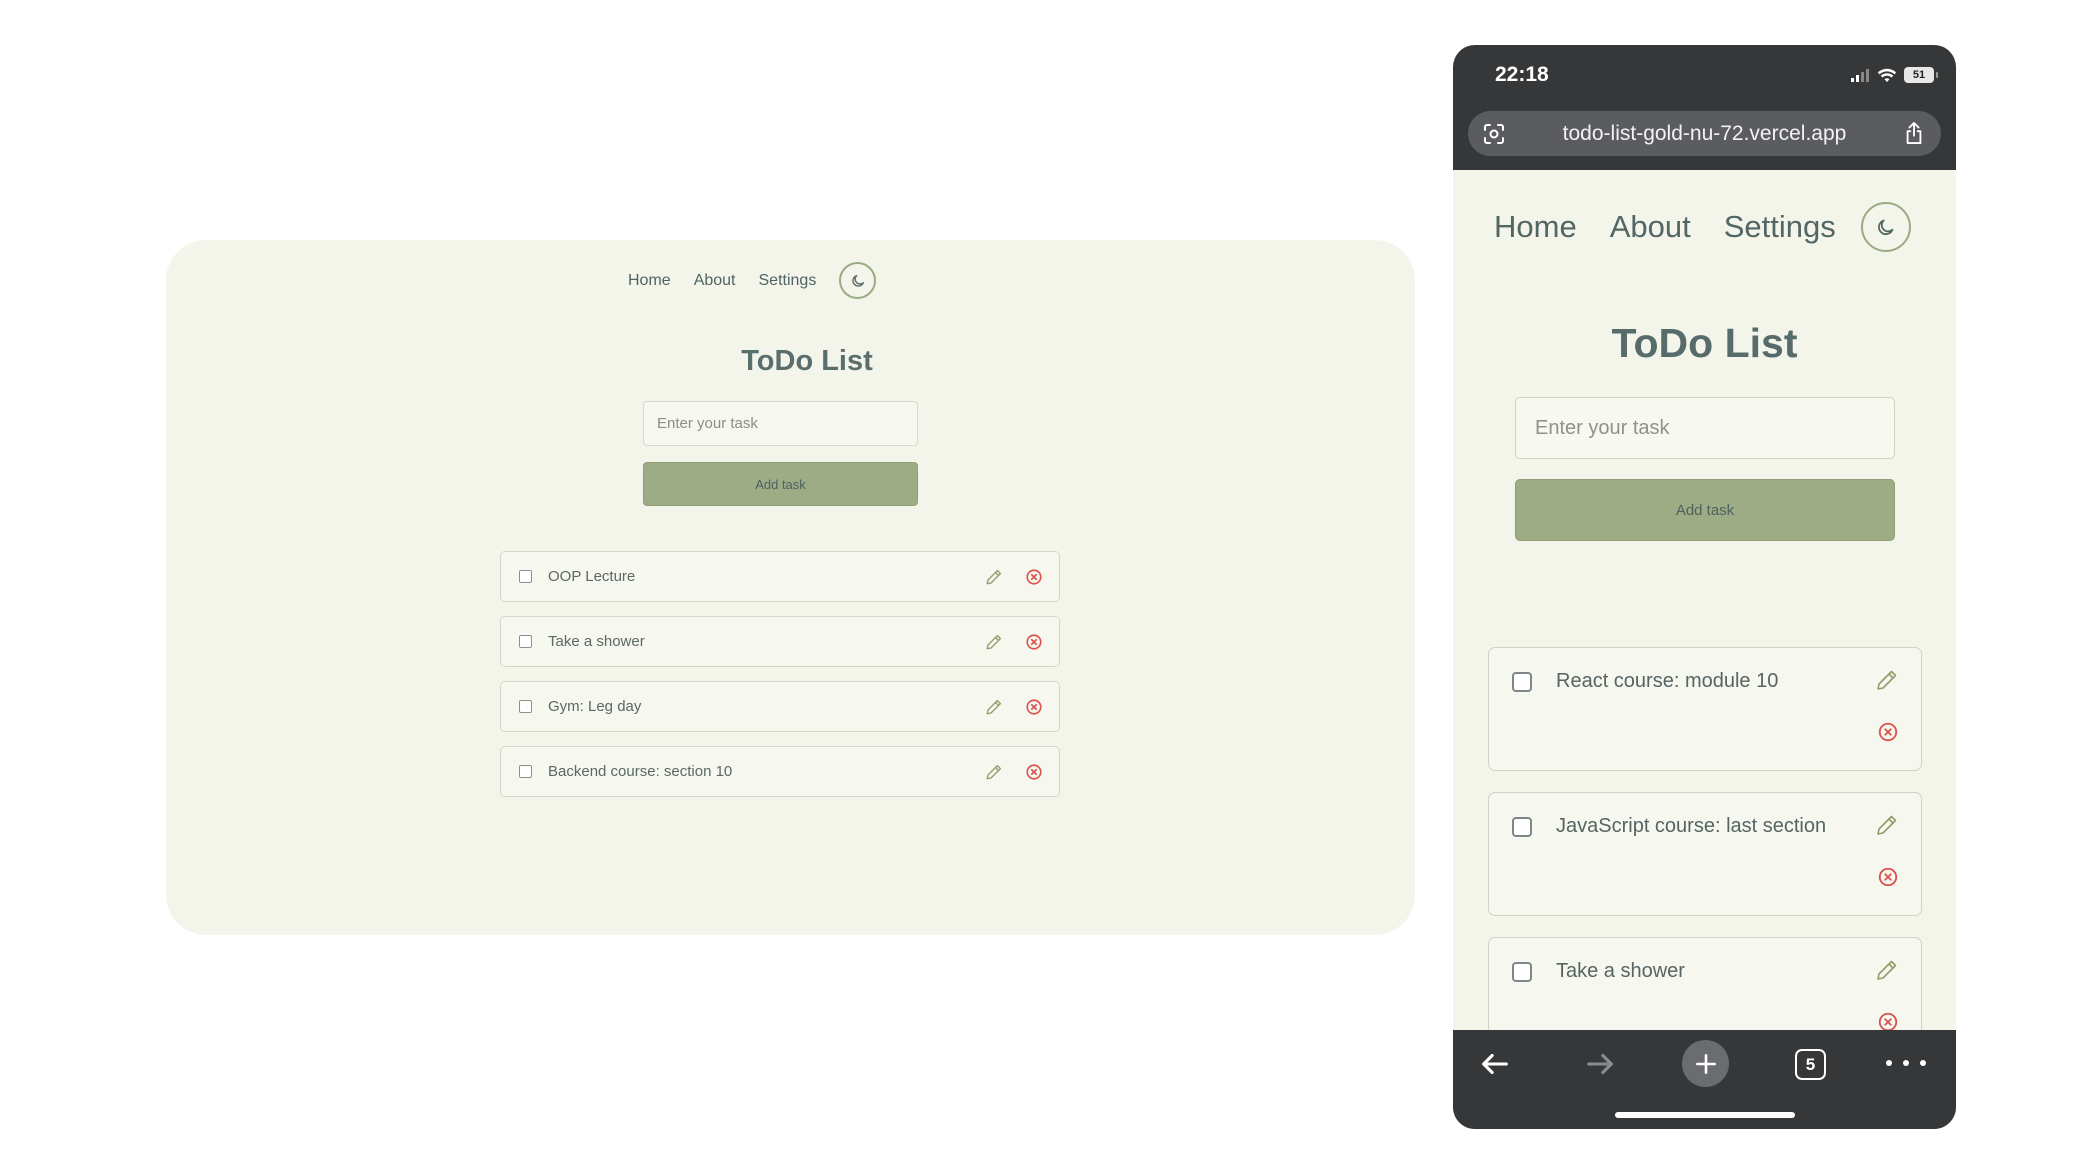 Image resolution: width=2078 pixels, height=1169 pixels. Describe the element at coordinates (1667, 681) in the screenshot. I see `task-text: React course: module 10` at that location.